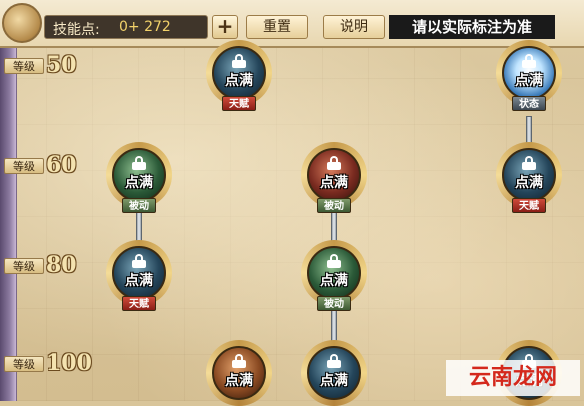 The width and height of the screenshot is (584, 406). I want to click on level-plate-80: 等级 80, so click(50, 265).